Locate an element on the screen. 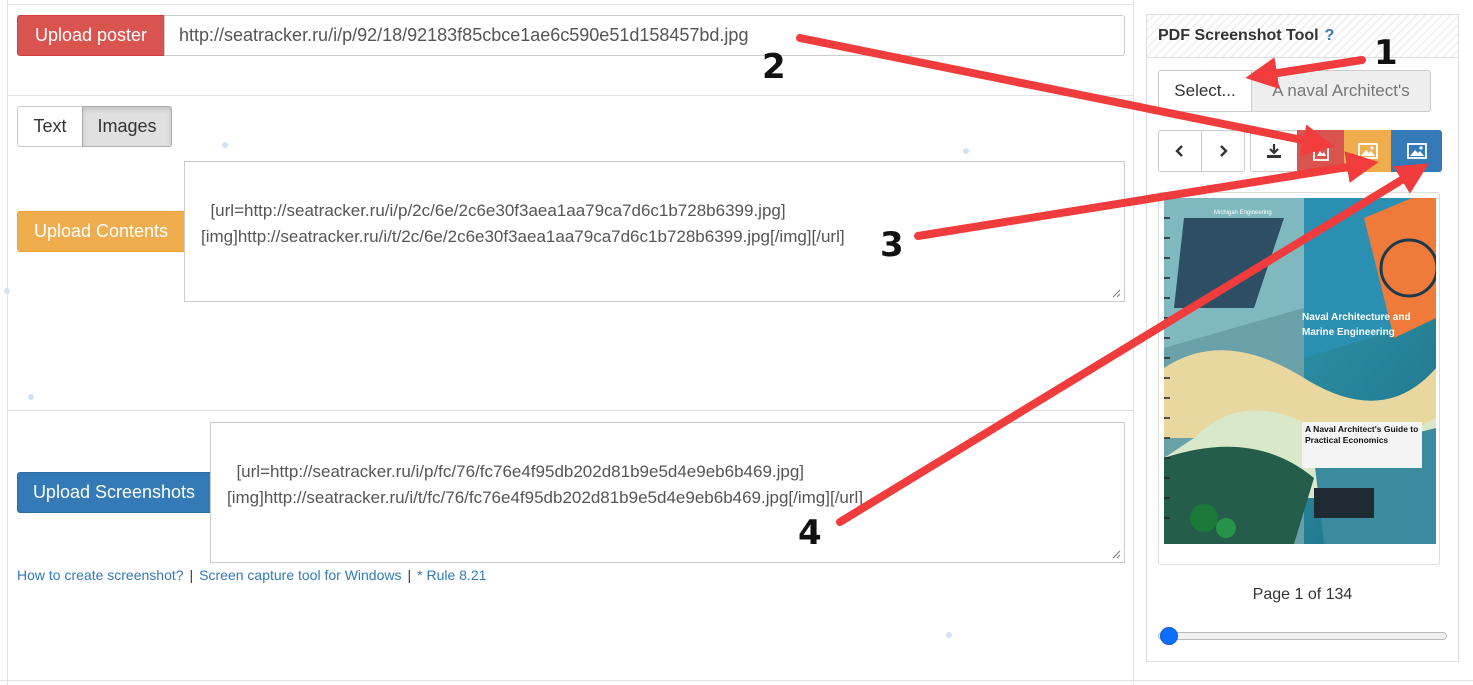 This screenshot has width=1473, height=685. frame-line-row2 is located at coordinates (570, 410).